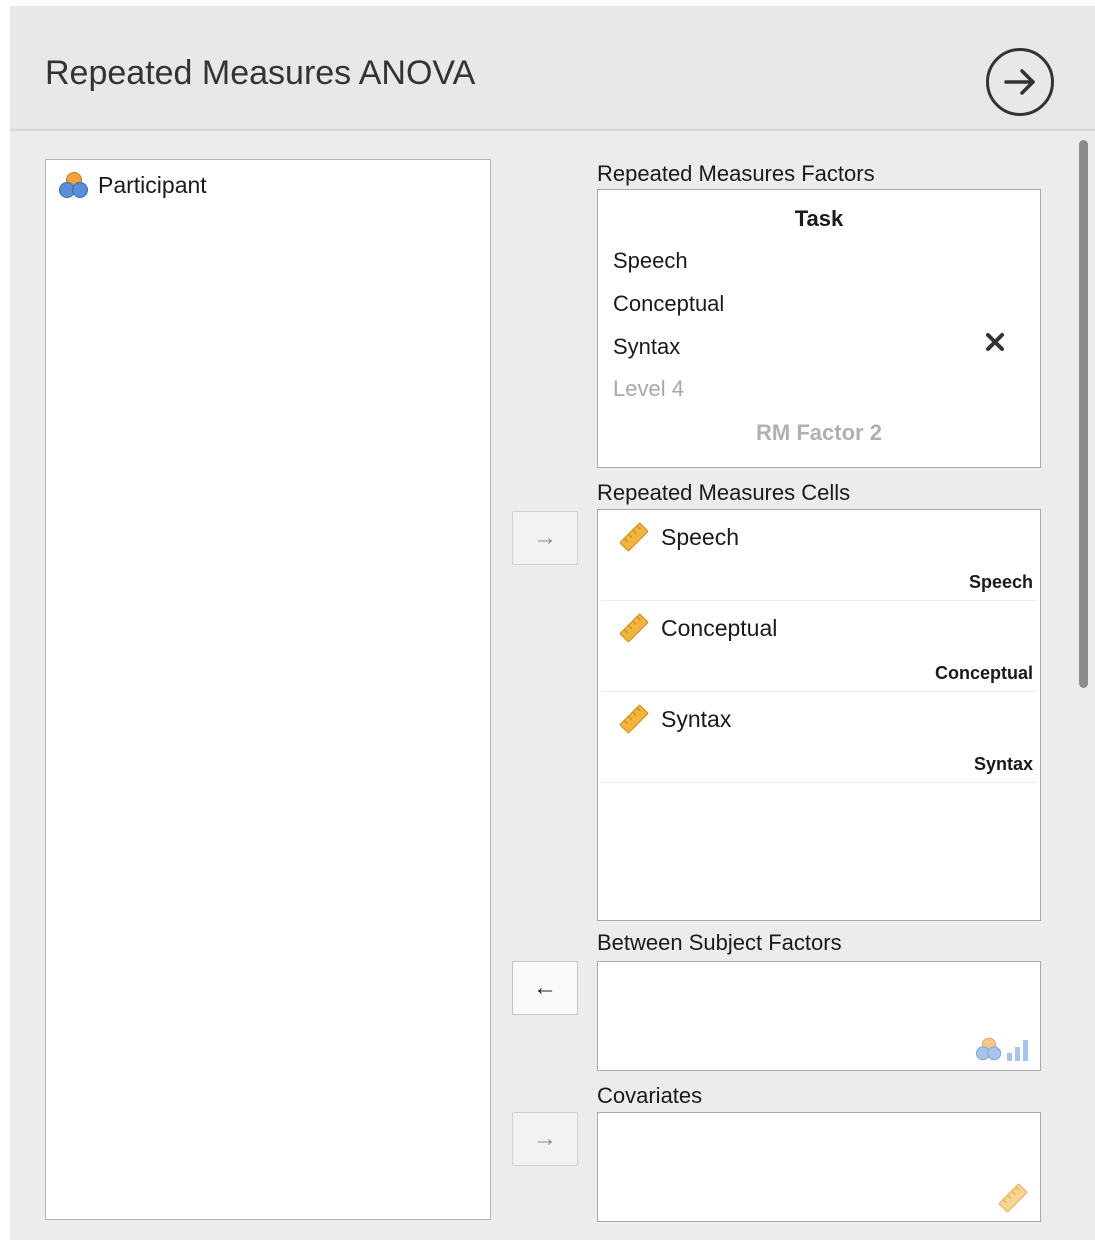 The height and width of the screenshot is (1240, 1095). I want to click on between-subject-box, so click(819, 1016).